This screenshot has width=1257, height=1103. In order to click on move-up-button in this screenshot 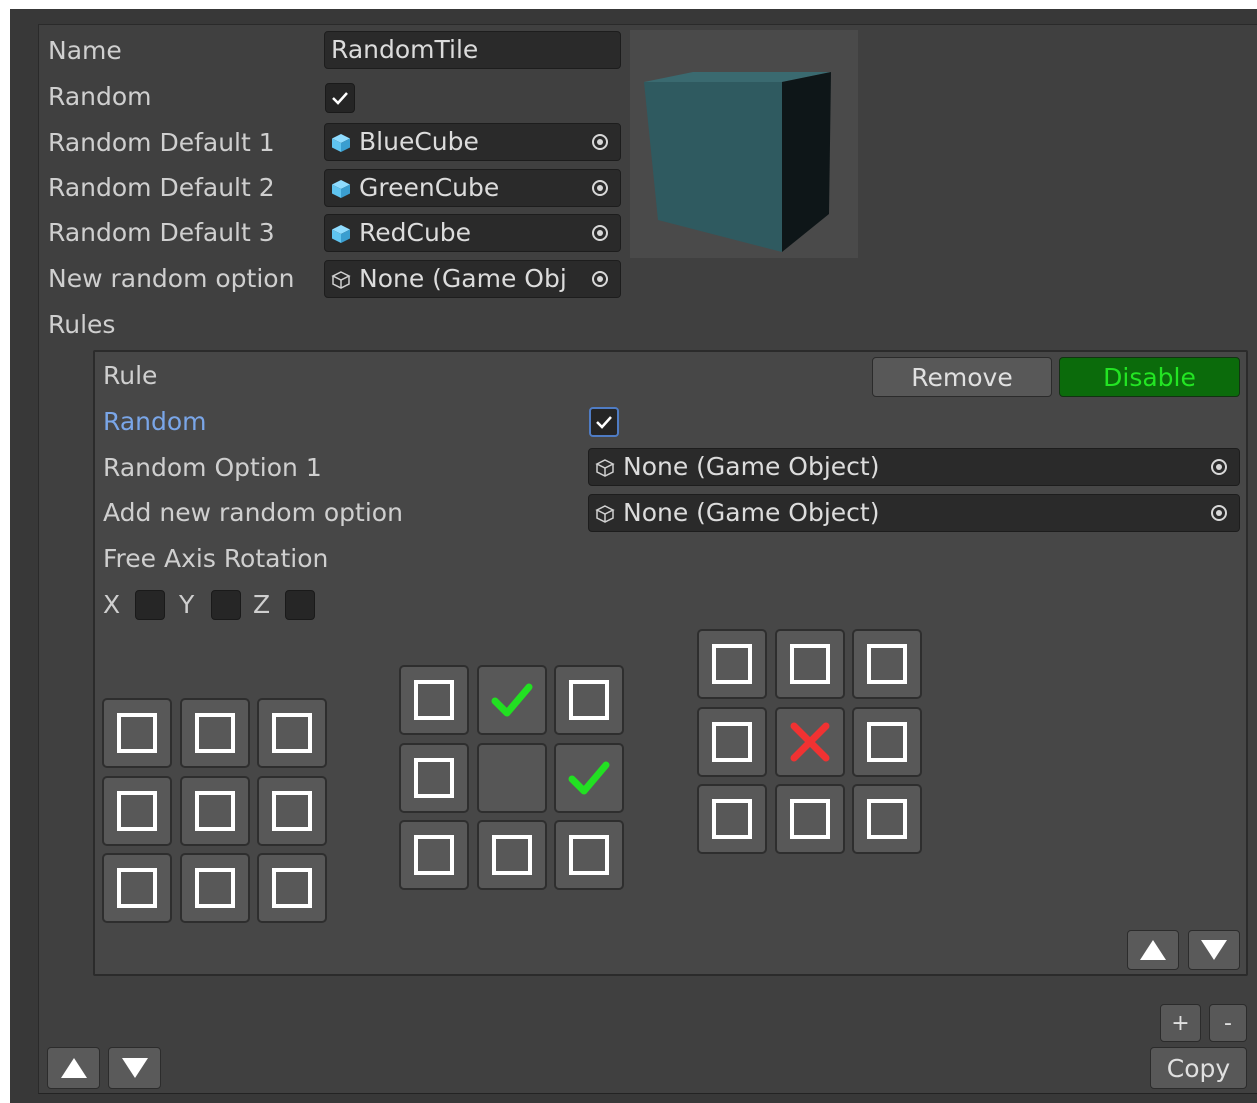, I will do `click(73, 1068)`.